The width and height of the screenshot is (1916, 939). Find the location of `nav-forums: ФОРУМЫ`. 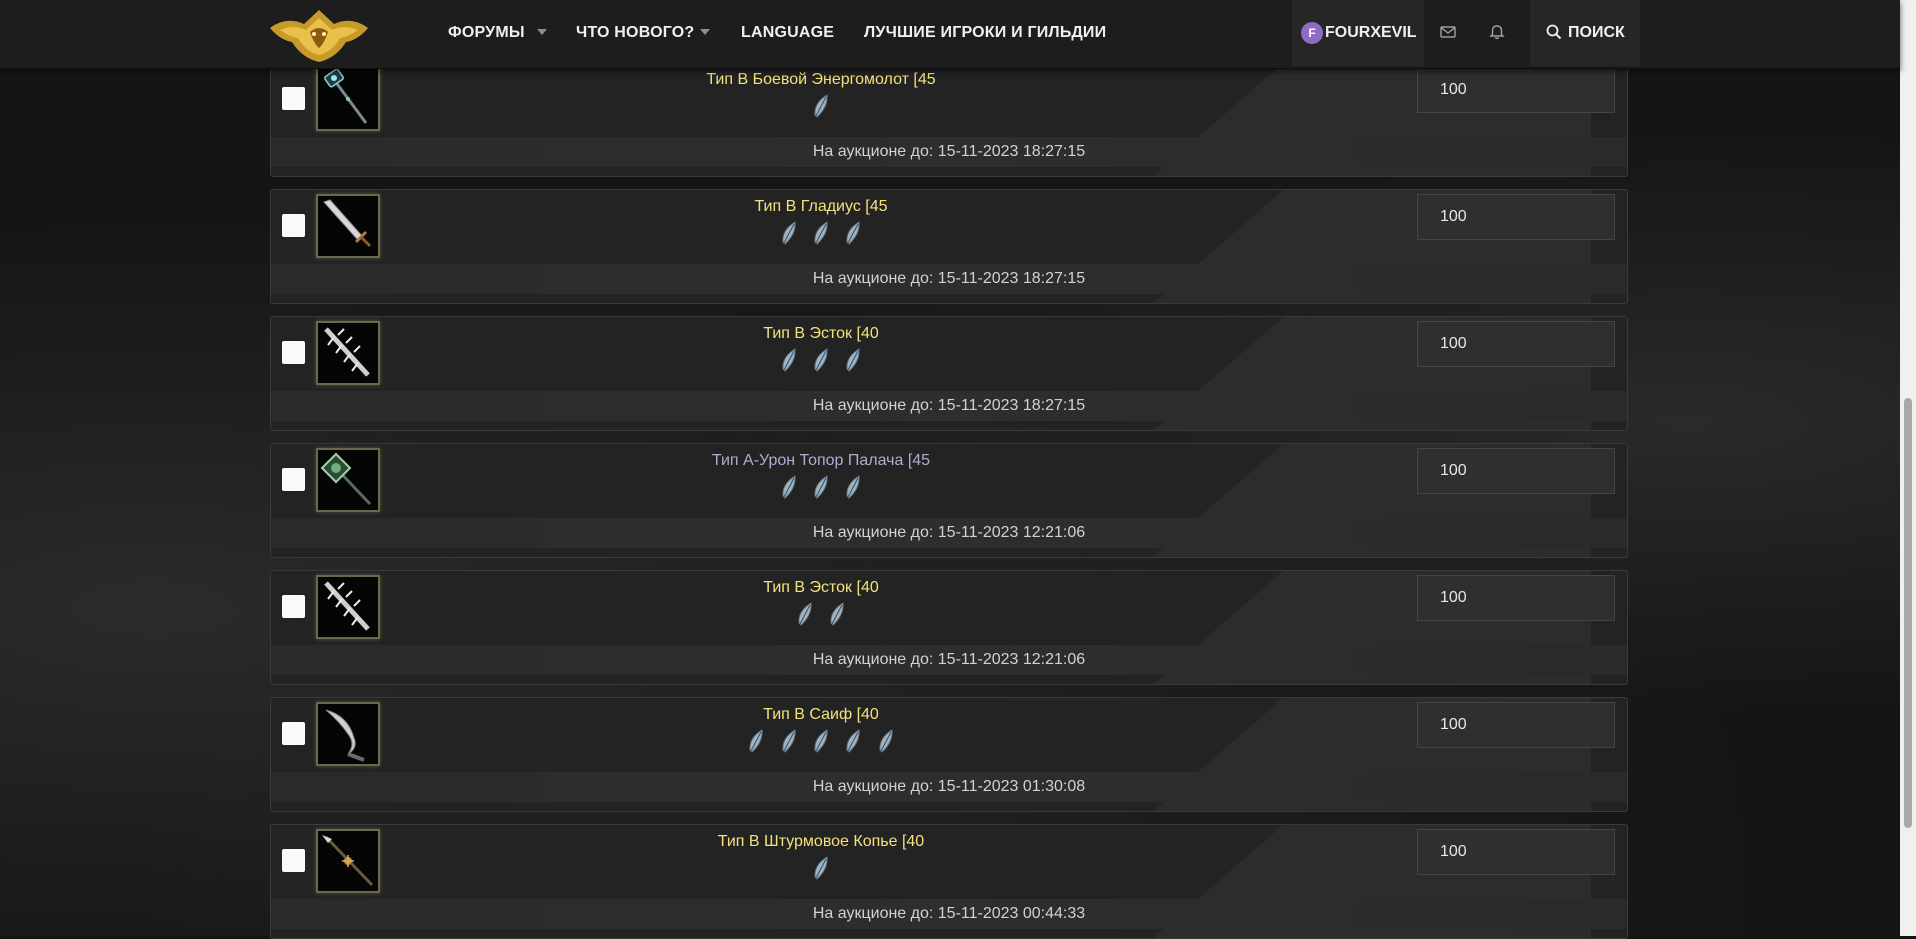

nav-forums: ФОРУМЫ is located at coordinates (486, 33).